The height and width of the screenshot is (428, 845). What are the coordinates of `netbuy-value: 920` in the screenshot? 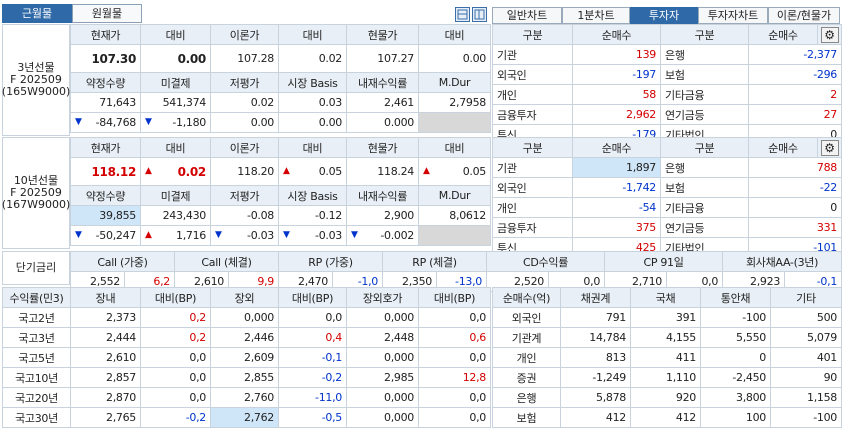 It's located at (665, 397).